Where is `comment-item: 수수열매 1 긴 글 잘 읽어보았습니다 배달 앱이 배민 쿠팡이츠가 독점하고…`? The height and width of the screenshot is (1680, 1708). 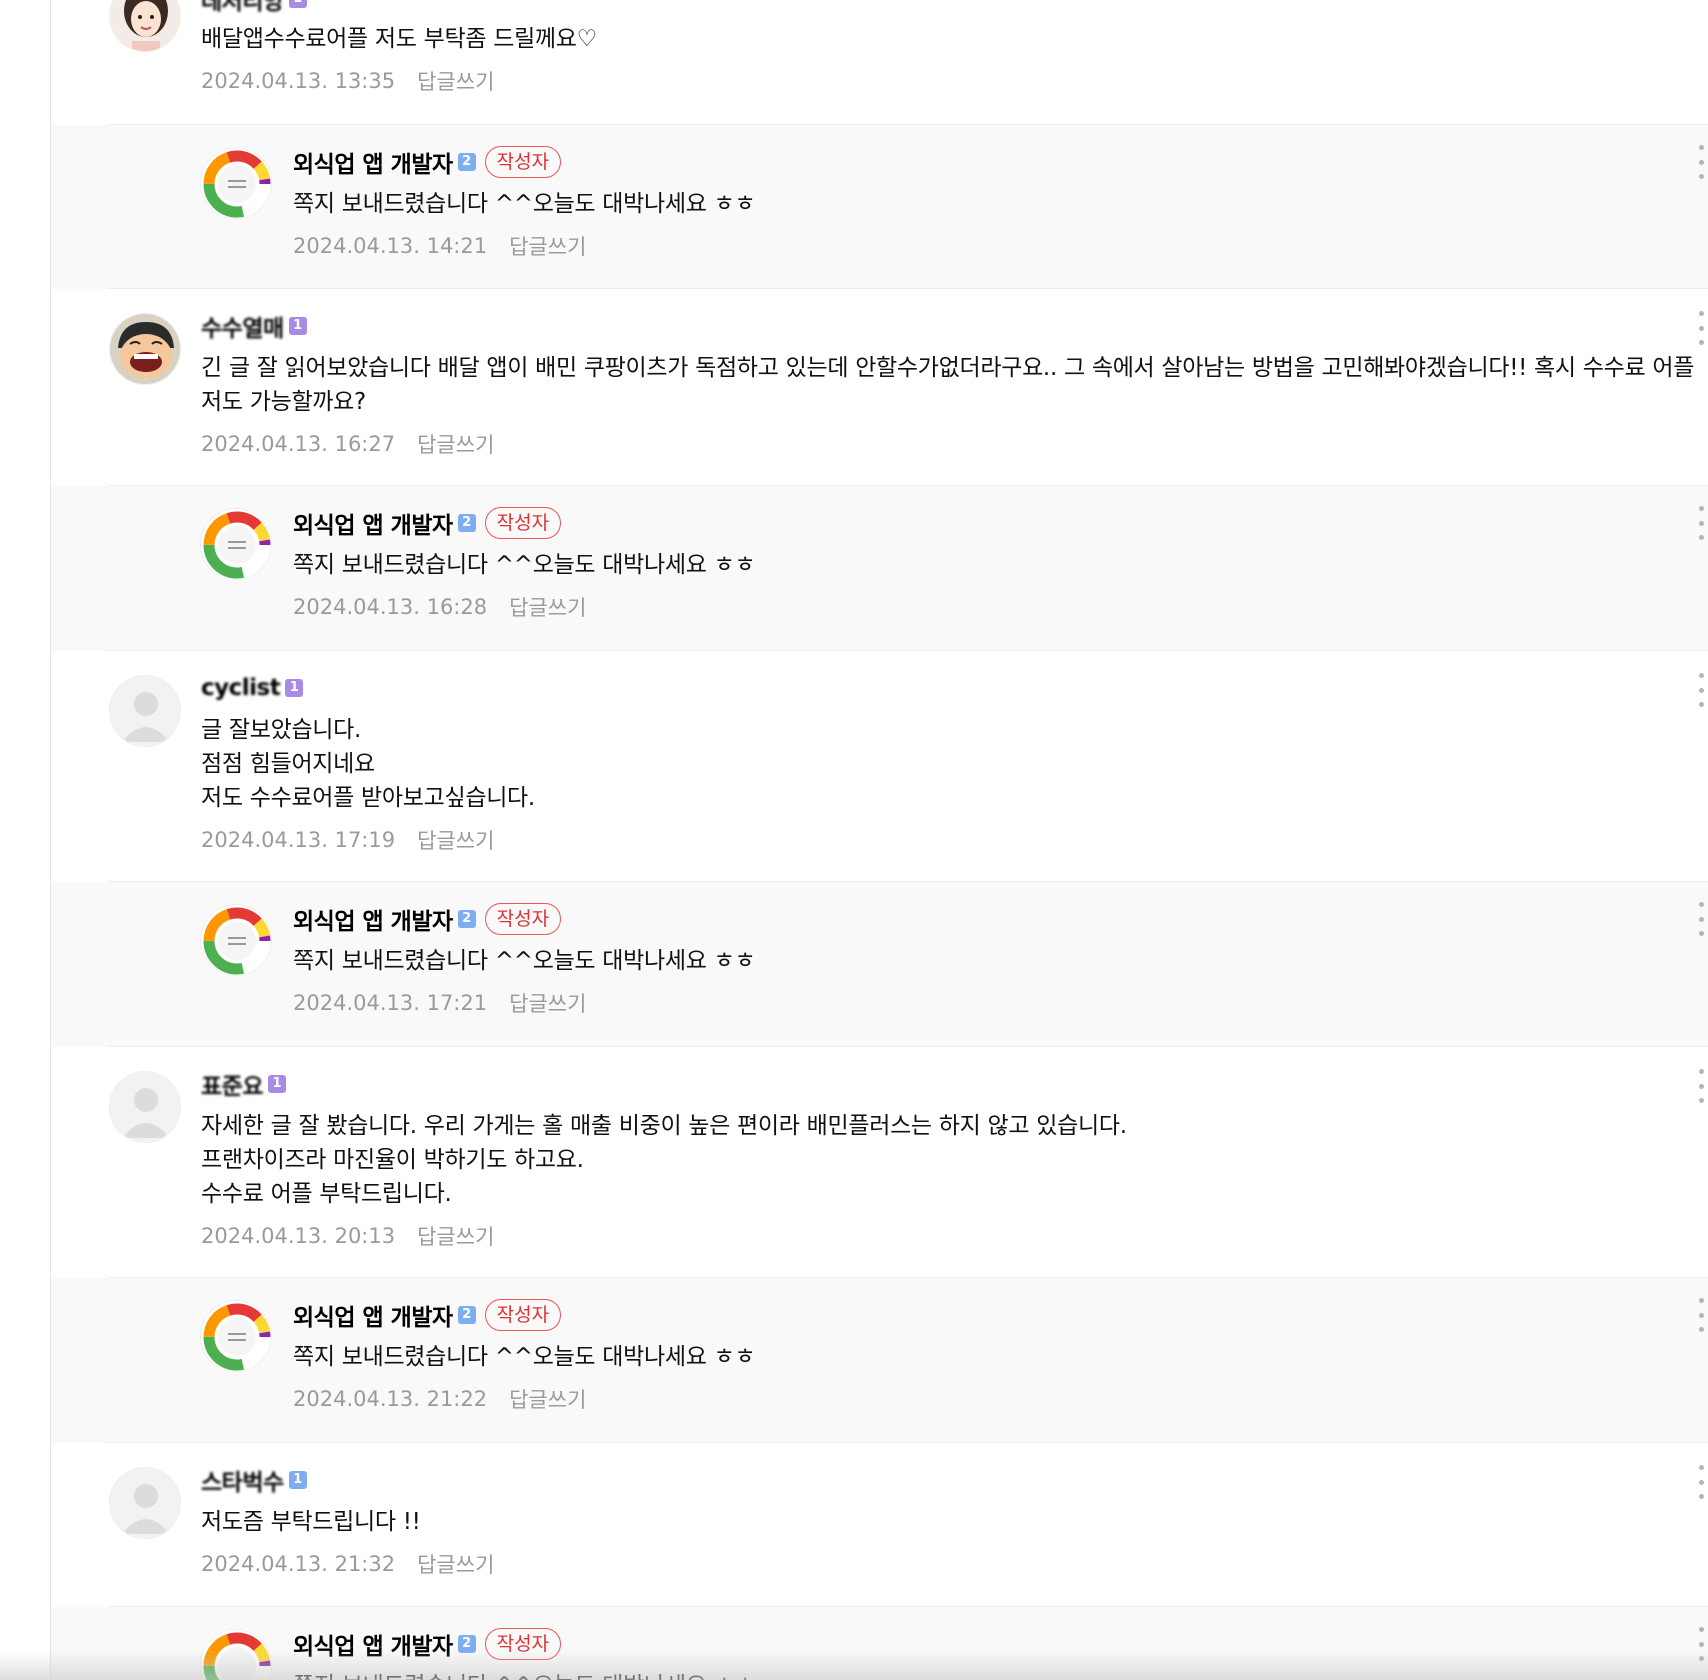
comment-item: 수수열매 1 긴 글 잘 읽어보았습니다 배달 앱이 배민 쿠팡이츠가 독점하고… is located at coordinates (879, 387).